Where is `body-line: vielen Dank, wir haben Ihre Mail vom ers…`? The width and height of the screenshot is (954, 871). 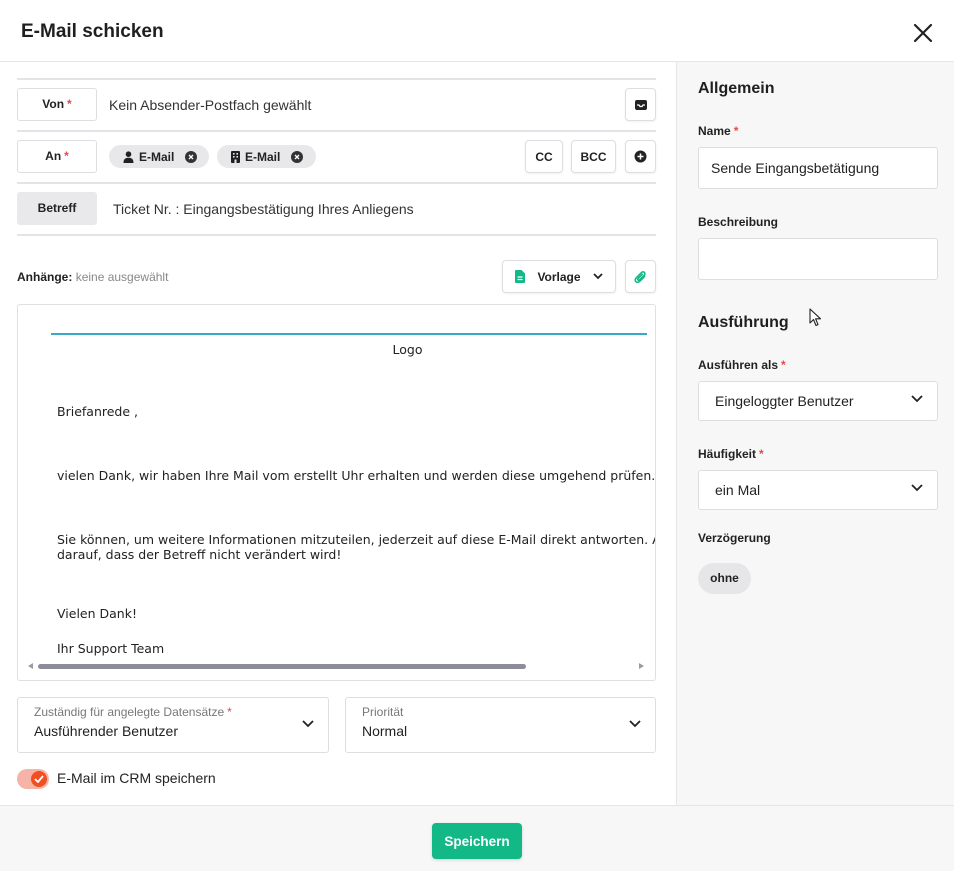 body-line: vielen Dank, wir haben Ihre Mail vom ers… is located at coordinates (356, 475).